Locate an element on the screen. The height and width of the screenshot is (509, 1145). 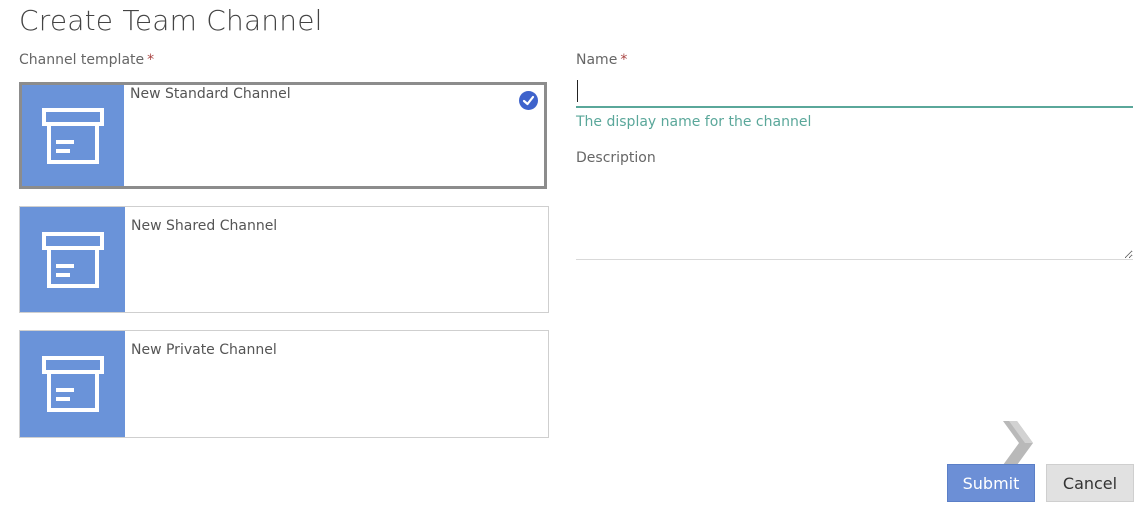
name-input is located at coordinates (854, 92).